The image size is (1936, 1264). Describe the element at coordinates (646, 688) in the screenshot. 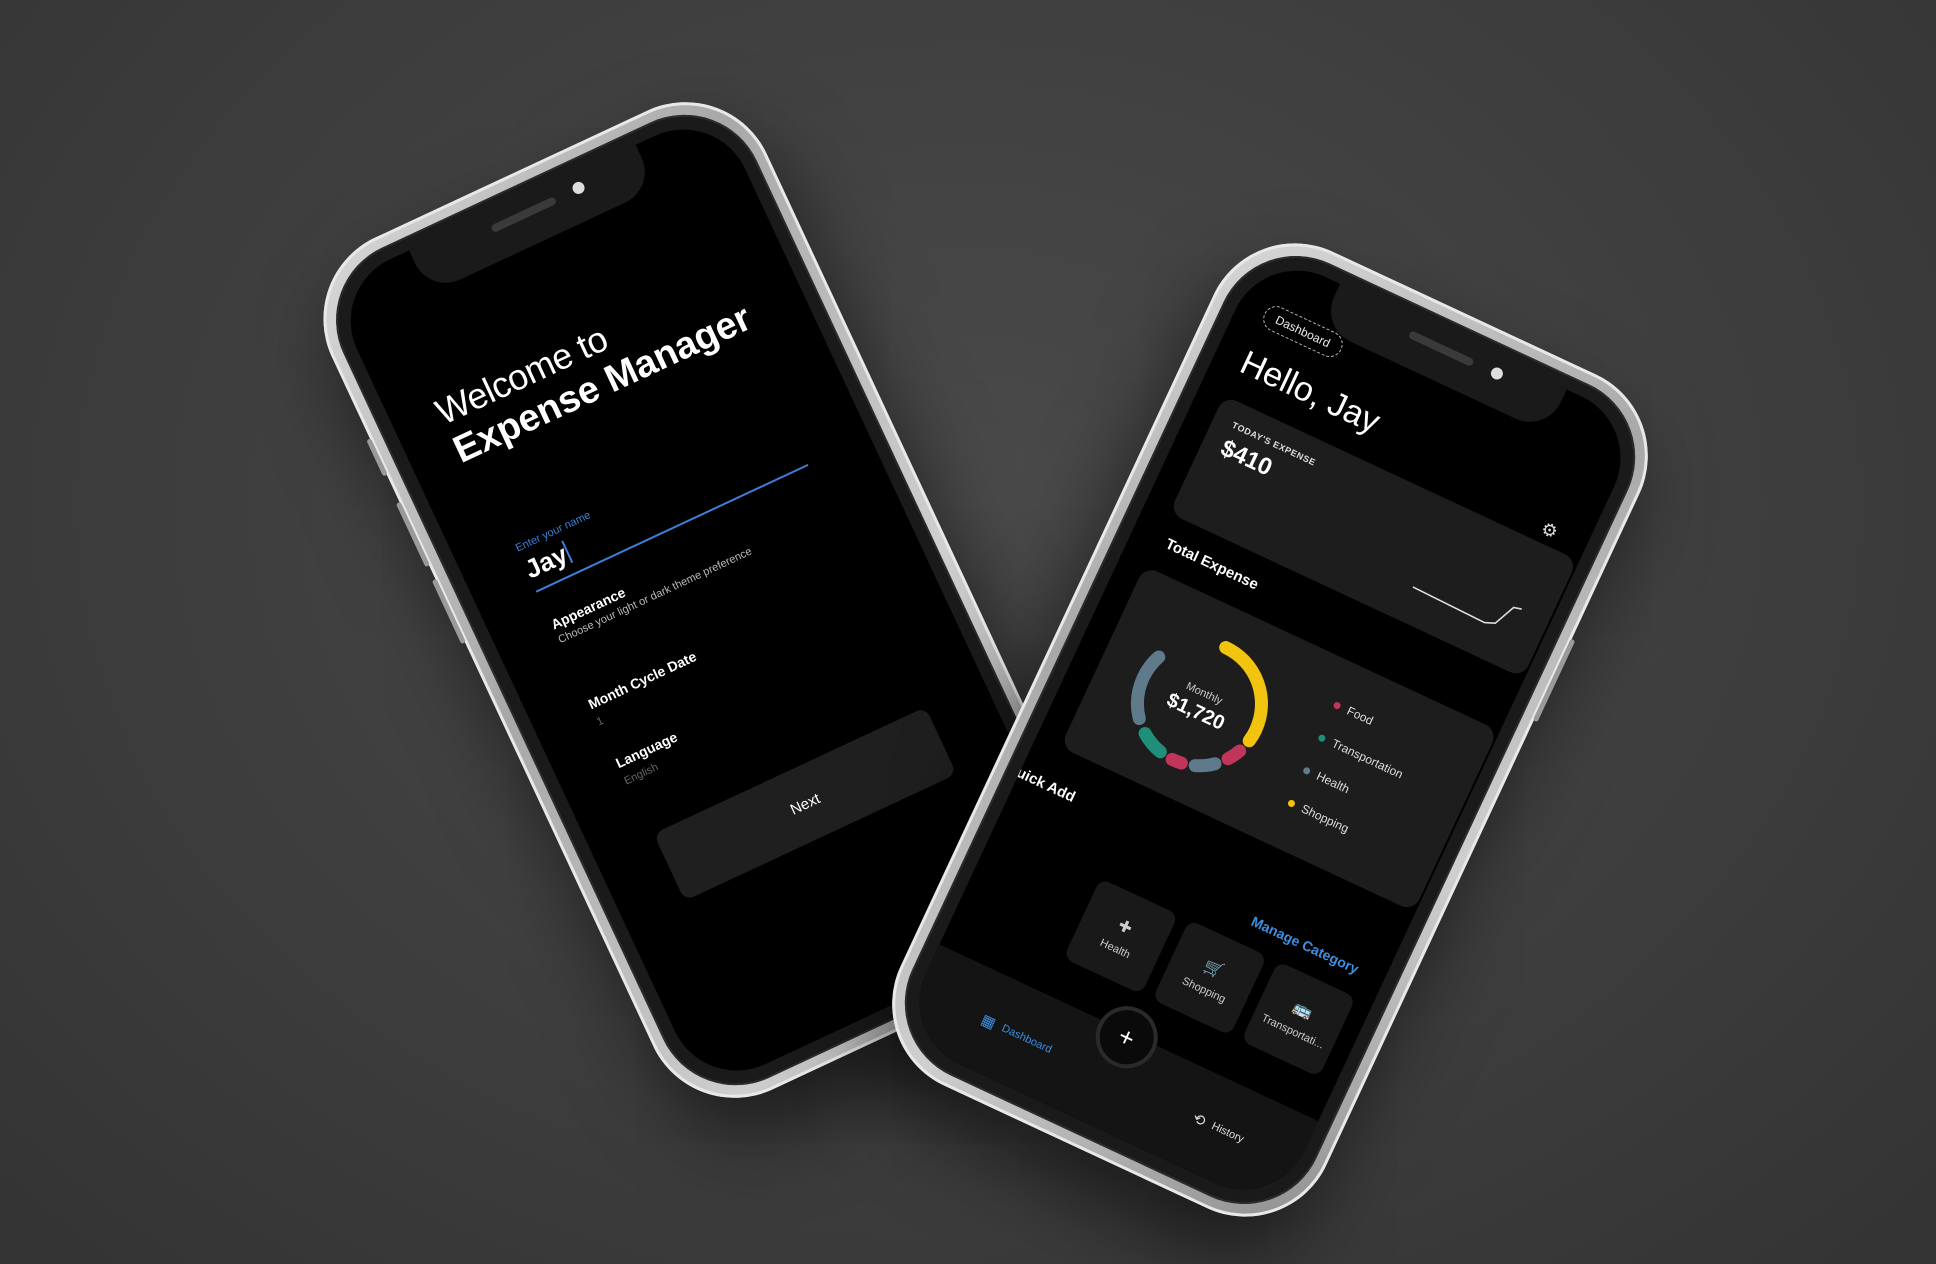

I see `month-cycle-setting: Month Cycle Date 1` at that location.